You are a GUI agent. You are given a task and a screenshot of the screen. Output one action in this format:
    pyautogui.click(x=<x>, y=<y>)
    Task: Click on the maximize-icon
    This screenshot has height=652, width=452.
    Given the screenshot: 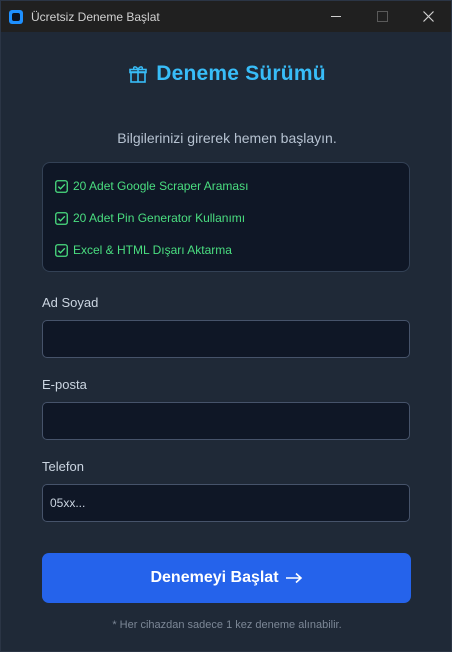 What is the action you would take?
    pyautogui.click(x=382, y=16)
    